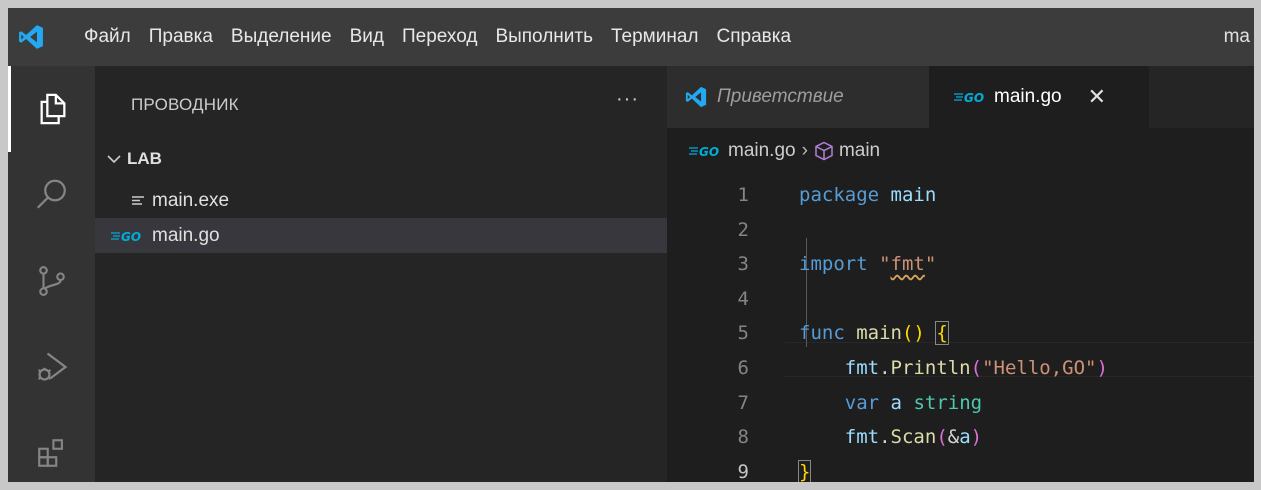 The image size is (1261, 490). I want to click on menu-go: Переход, so click(439, 37).